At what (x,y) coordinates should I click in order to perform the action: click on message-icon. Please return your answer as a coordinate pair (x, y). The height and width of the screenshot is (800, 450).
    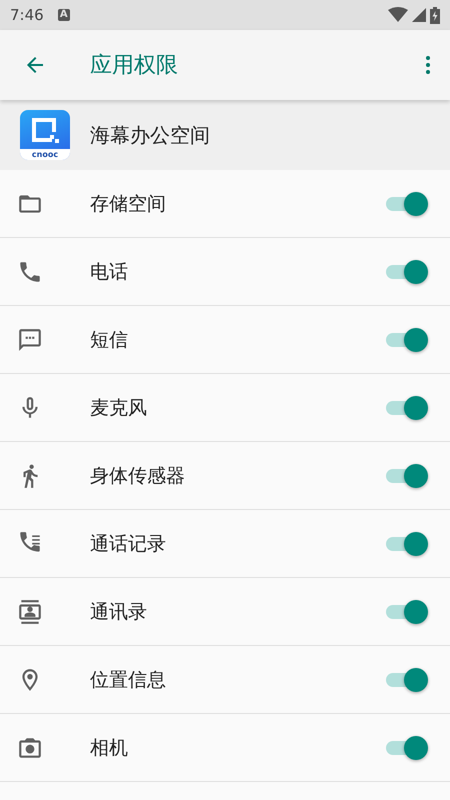
    Looking at the image, I should click on (30, 339).